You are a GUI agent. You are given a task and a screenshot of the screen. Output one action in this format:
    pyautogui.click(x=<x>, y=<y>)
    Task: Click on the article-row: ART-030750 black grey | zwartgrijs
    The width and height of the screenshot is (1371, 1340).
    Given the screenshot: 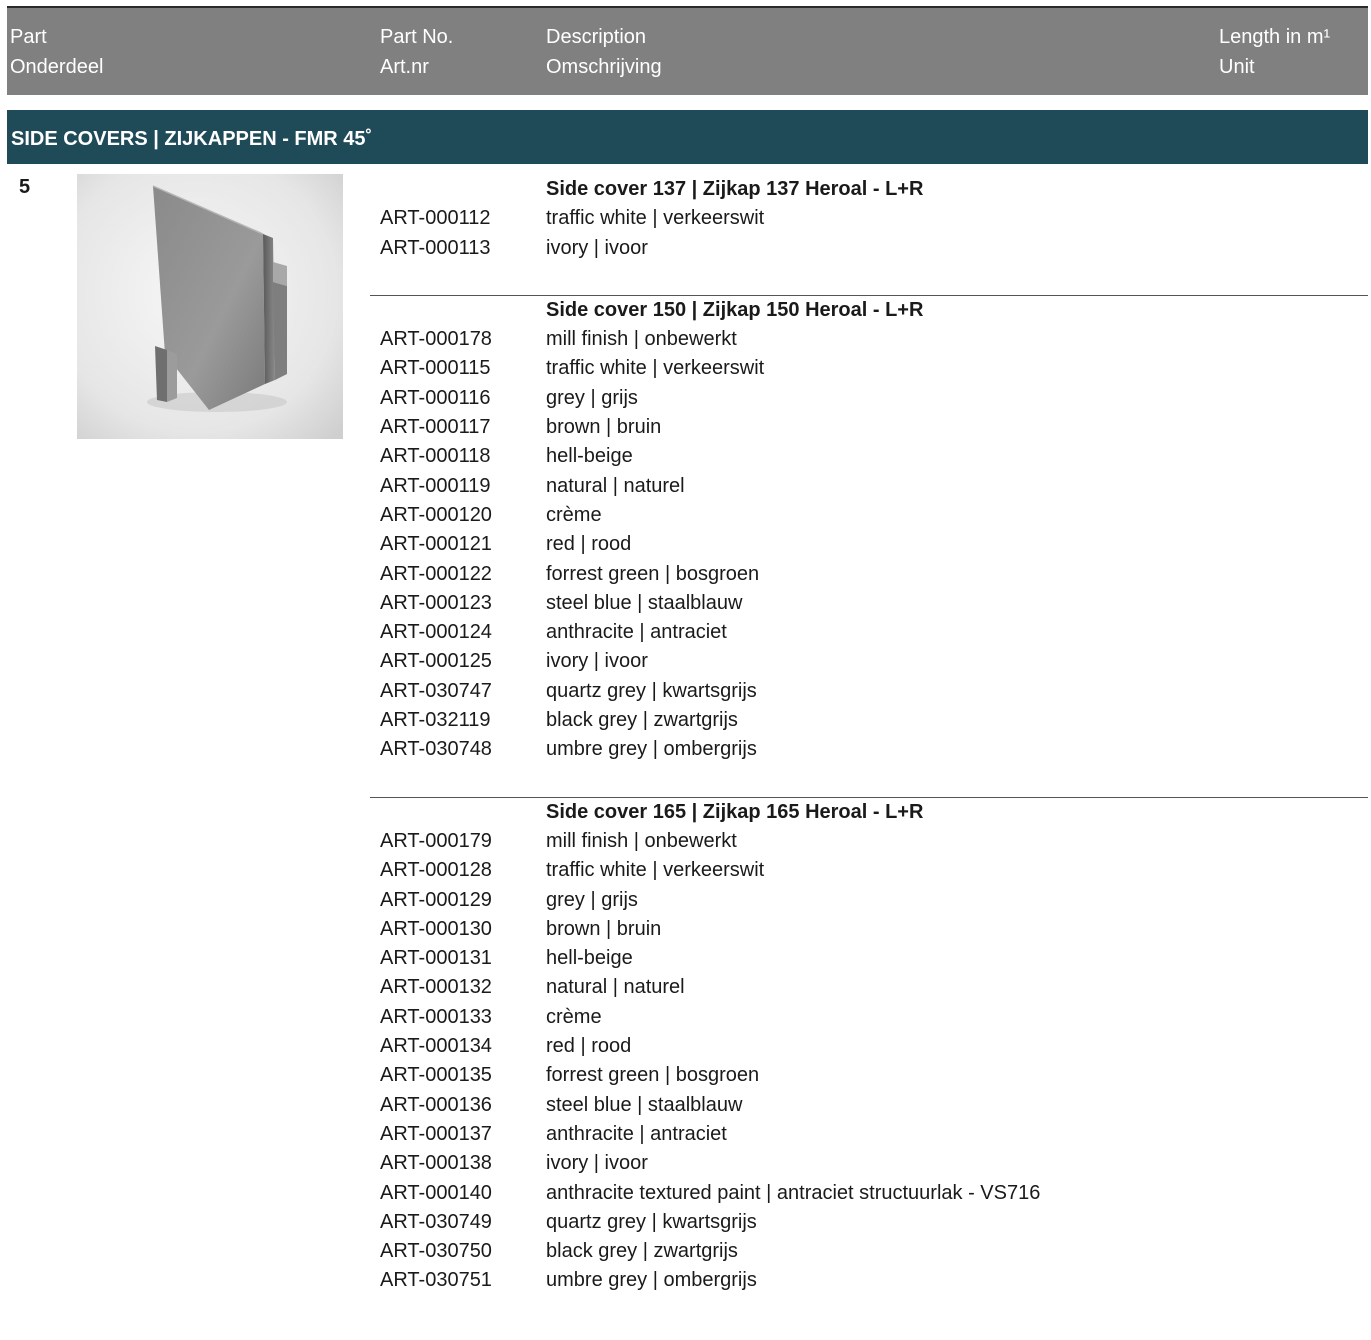 What is the action you would take?
    pyautogui.click(x=685, y=1251)
    